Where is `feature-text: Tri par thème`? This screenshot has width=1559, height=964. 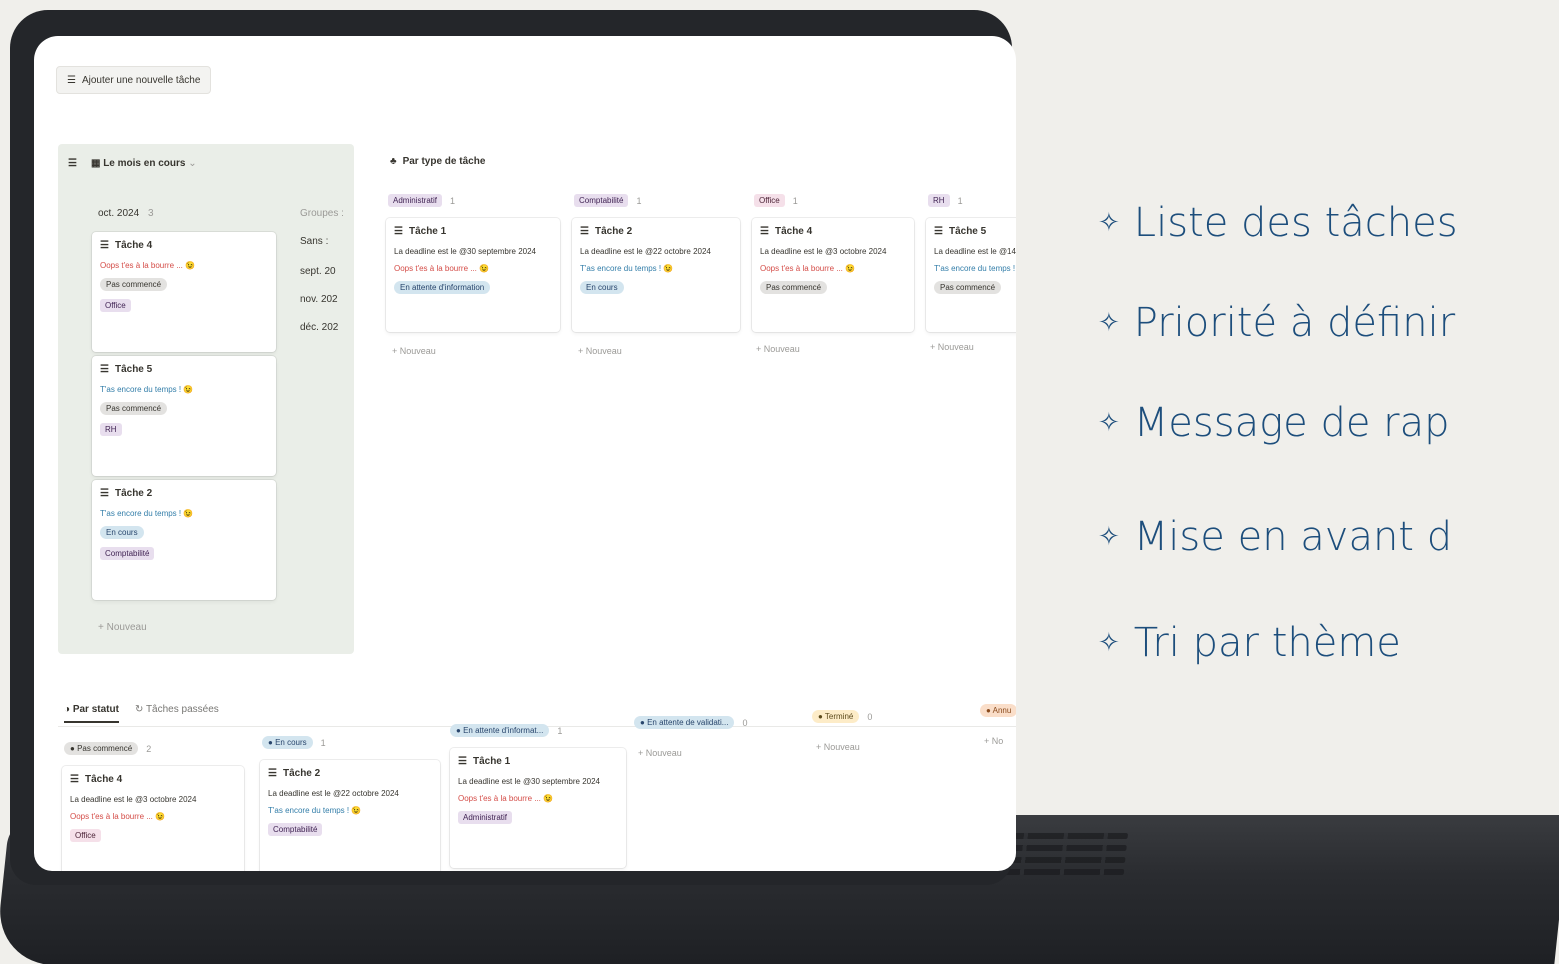
feature-text: Tri par thème is located at coordinates (1267, 643).